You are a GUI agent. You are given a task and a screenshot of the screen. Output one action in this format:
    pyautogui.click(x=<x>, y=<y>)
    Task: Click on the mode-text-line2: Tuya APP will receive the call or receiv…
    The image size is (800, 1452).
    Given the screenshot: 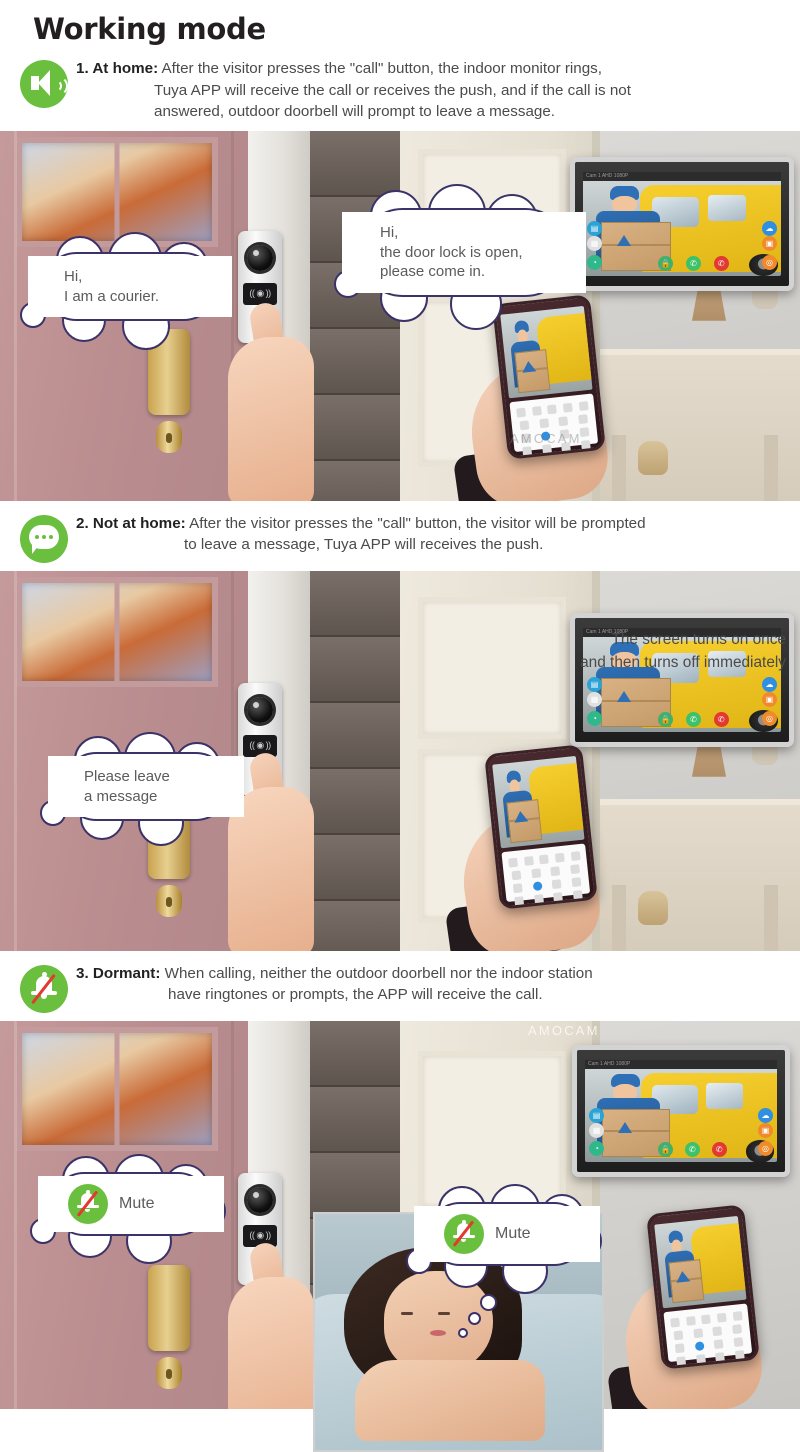 What is the action you would take?
    pyautogui.click(x=392, y=90)
    